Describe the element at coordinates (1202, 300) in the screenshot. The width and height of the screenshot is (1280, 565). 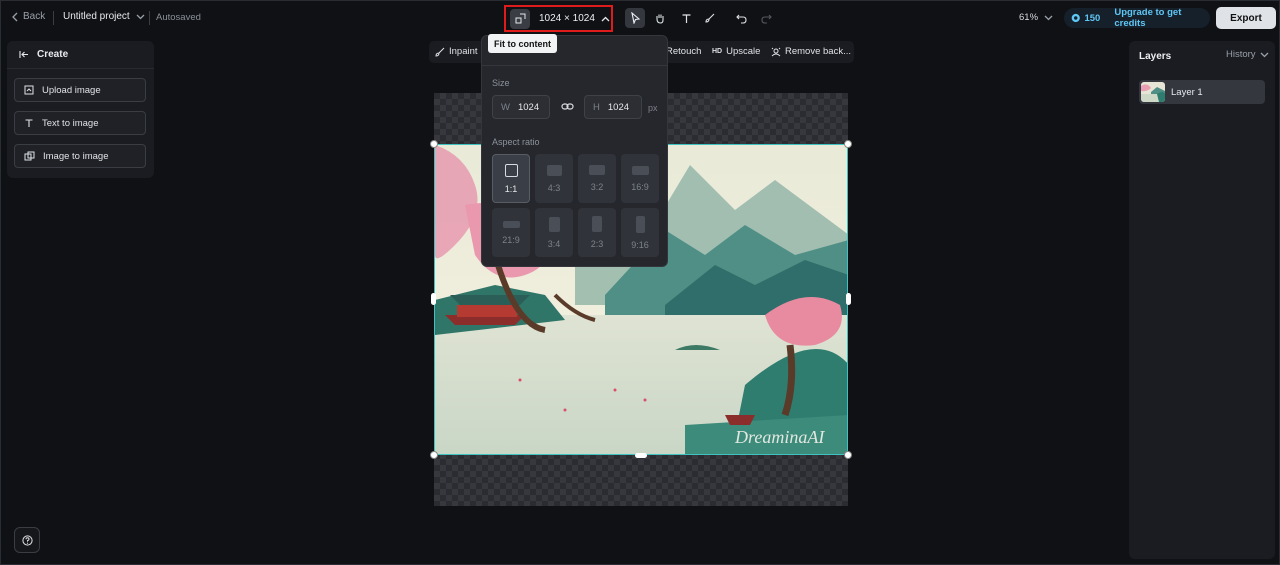
I see `layers-panel: Layers History Layer 1` at that location.